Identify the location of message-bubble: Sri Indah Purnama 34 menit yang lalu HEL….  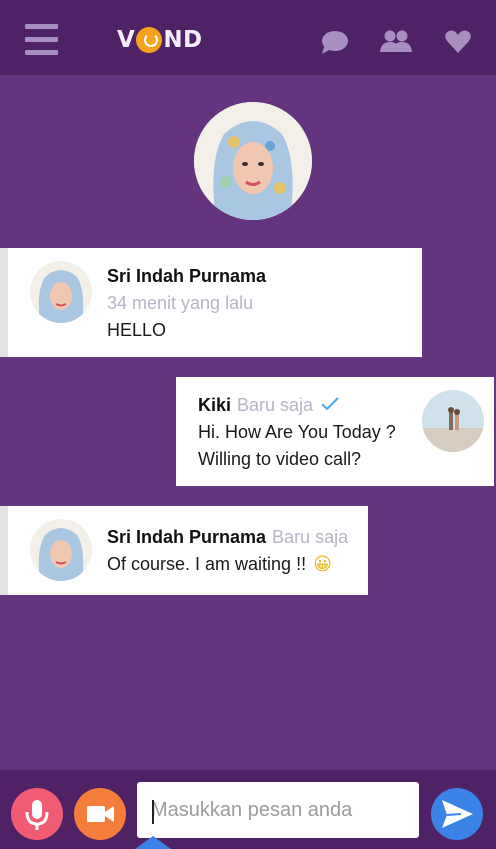
(211, 302).